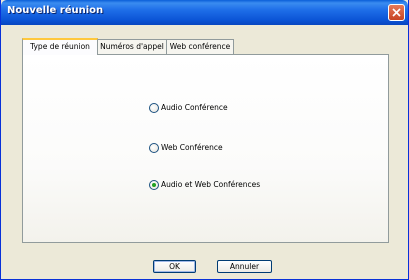 This screenshot has width=409, height=280. I want to click on tab-type-de-reunion: Type de réunion, so click(60, 46).